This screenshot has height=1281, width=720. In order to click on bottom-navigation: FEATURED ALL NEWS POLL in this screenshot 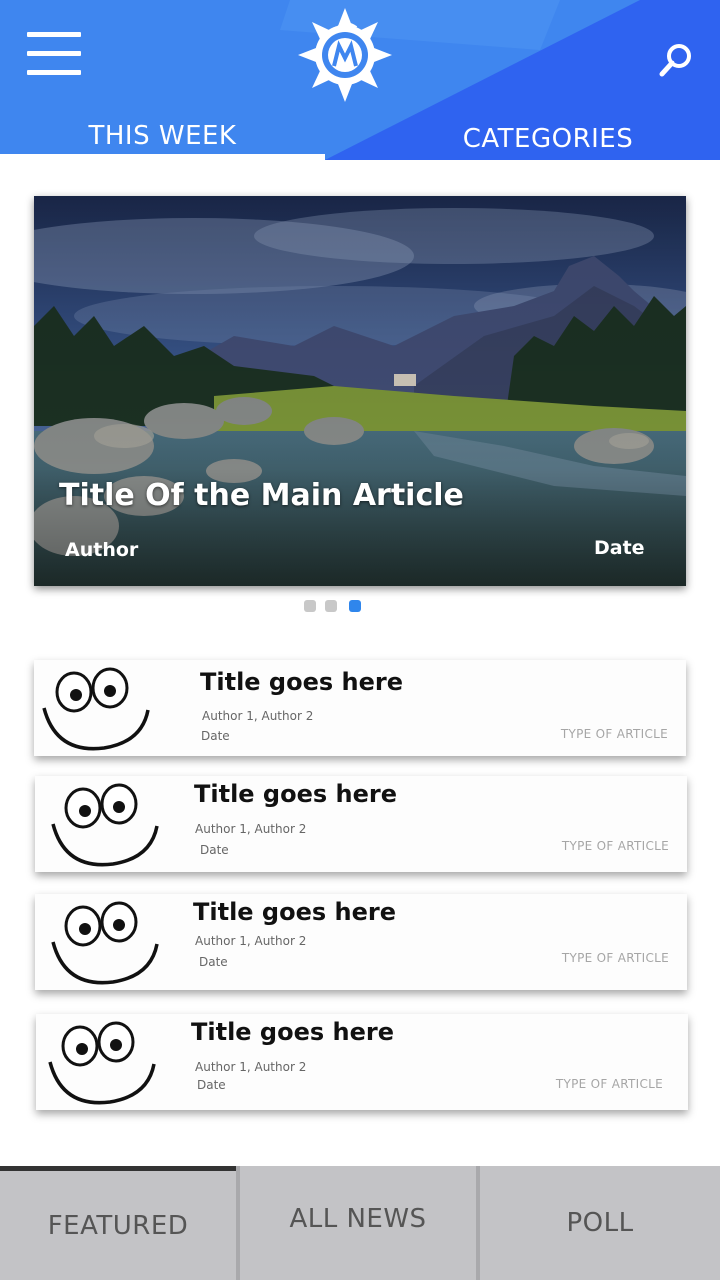, I will do `click(360, 1223)`.